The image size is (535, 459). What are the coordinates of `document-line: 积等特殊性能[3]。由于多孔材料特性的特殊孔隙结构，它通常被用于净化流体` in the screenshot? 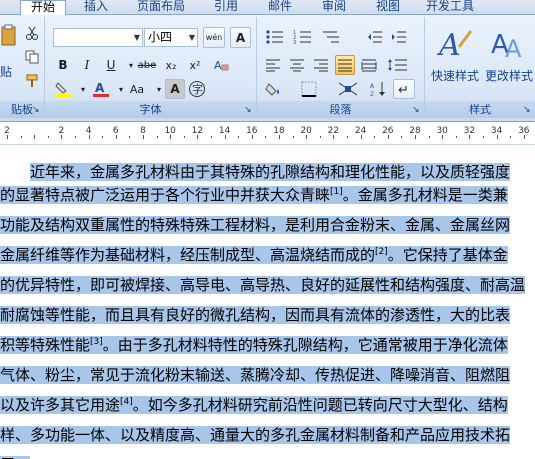 It's located at (254, 345).